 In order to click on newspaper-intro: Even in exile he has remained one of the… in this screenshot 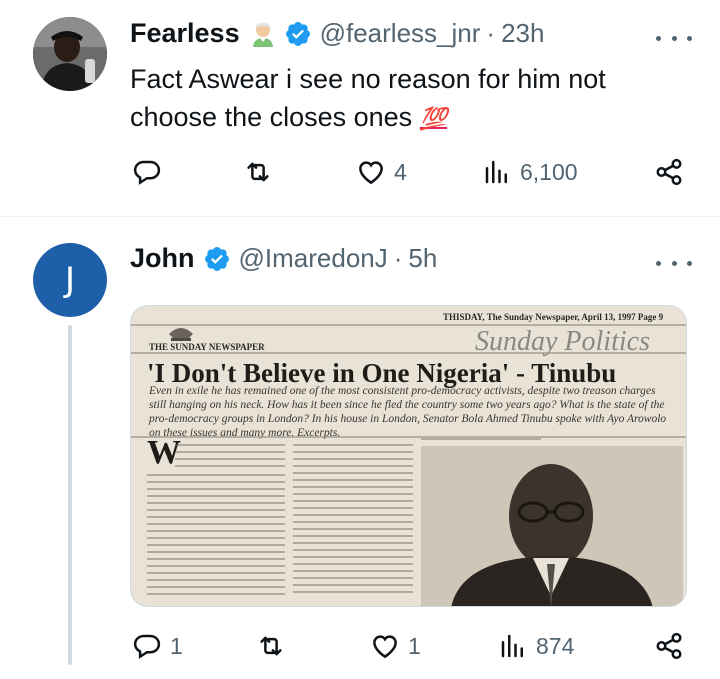, I will do `click(408, 412)`.